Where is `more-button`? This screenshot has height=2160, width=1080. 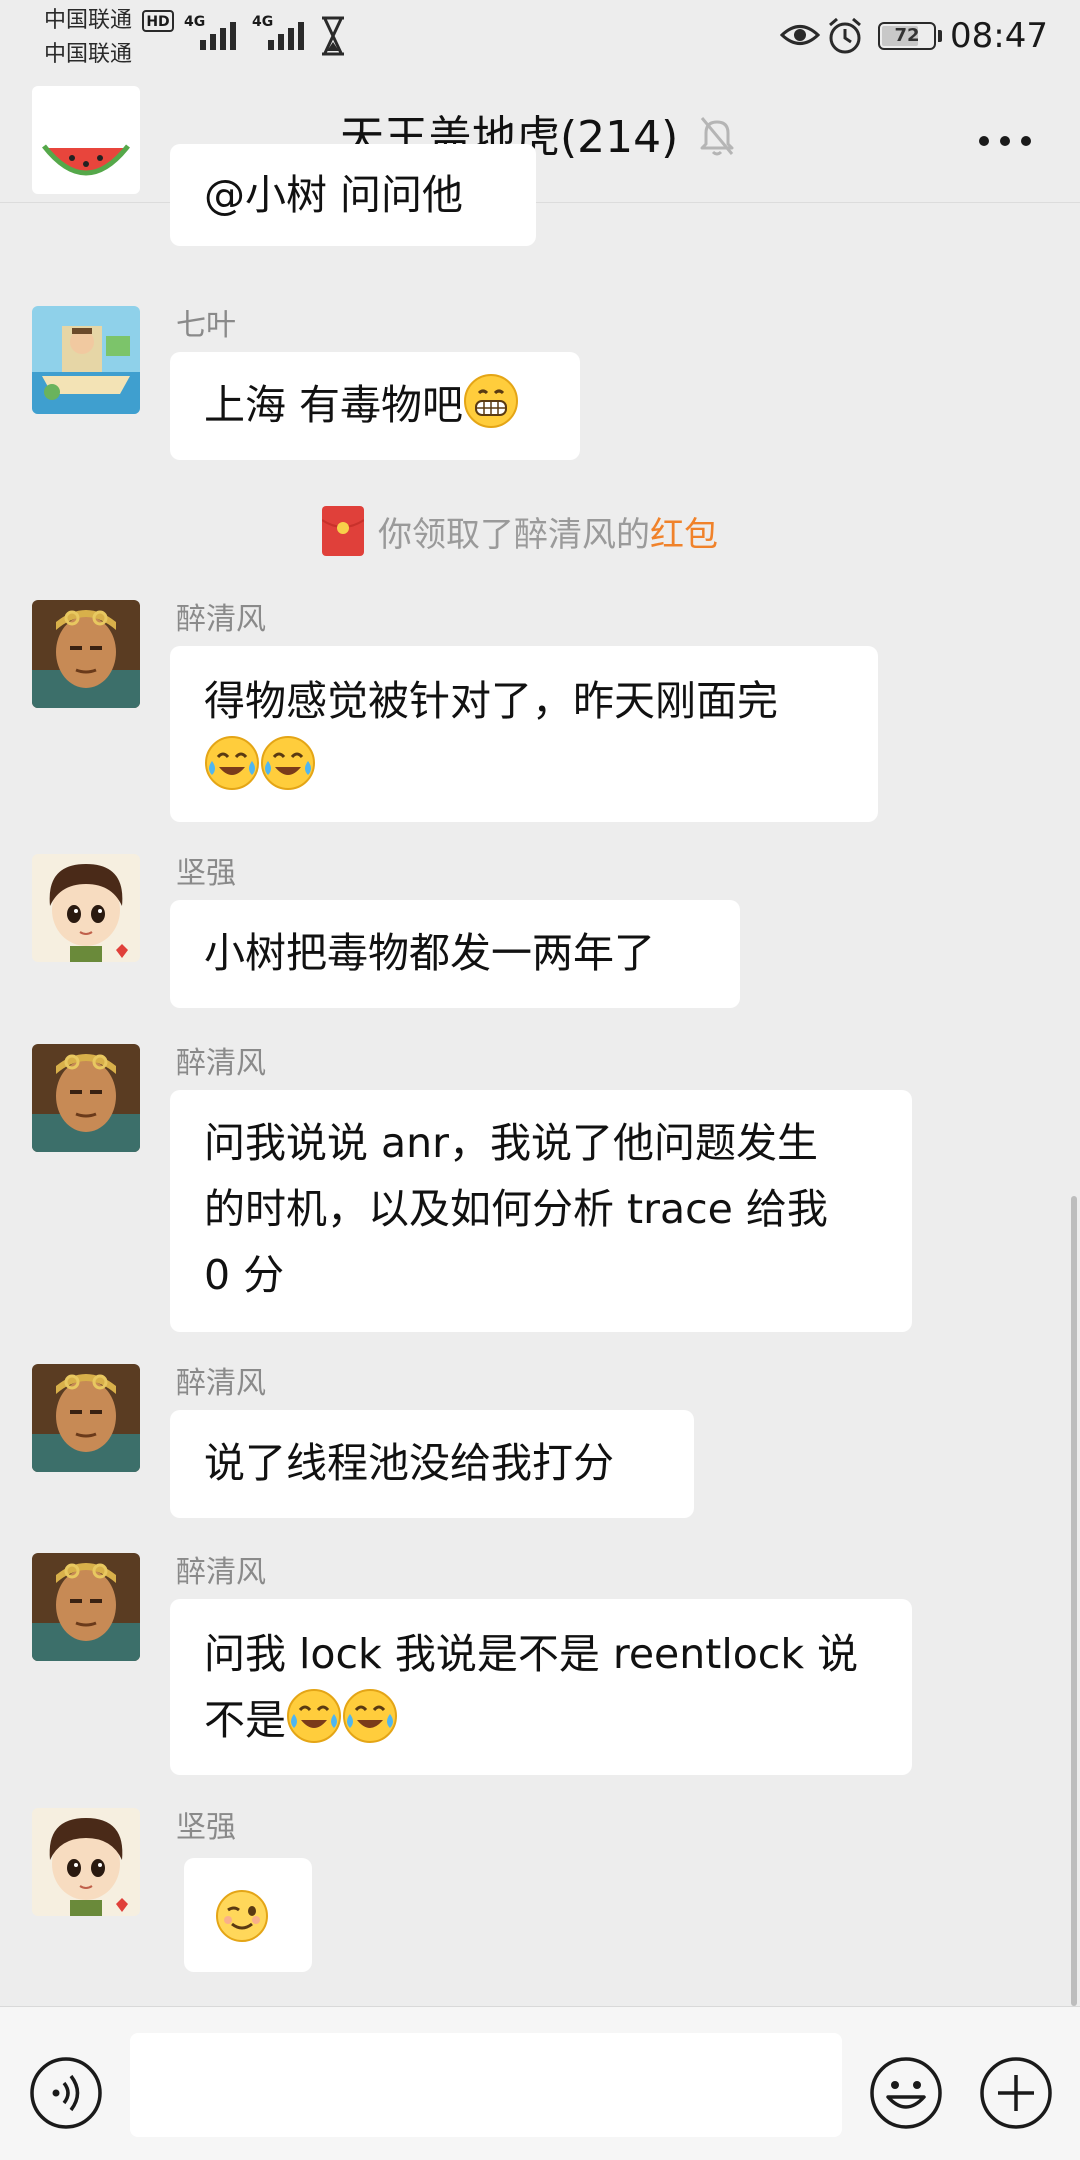
more-button is located at coordinates (1005, 141).